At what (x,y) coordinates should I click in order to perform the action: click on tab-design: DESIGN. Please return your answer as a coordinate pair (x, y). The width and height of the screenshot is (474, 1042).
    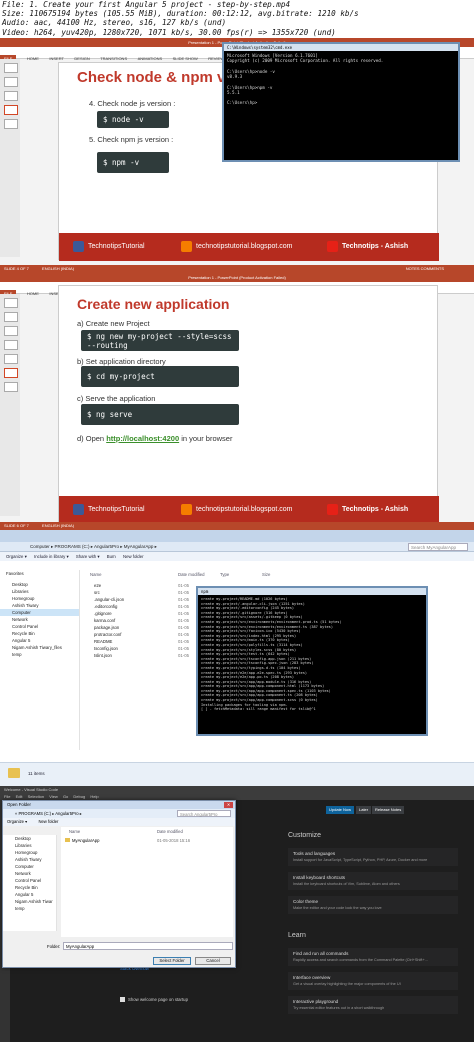
    Looking at the image, I should click on (81, 58).